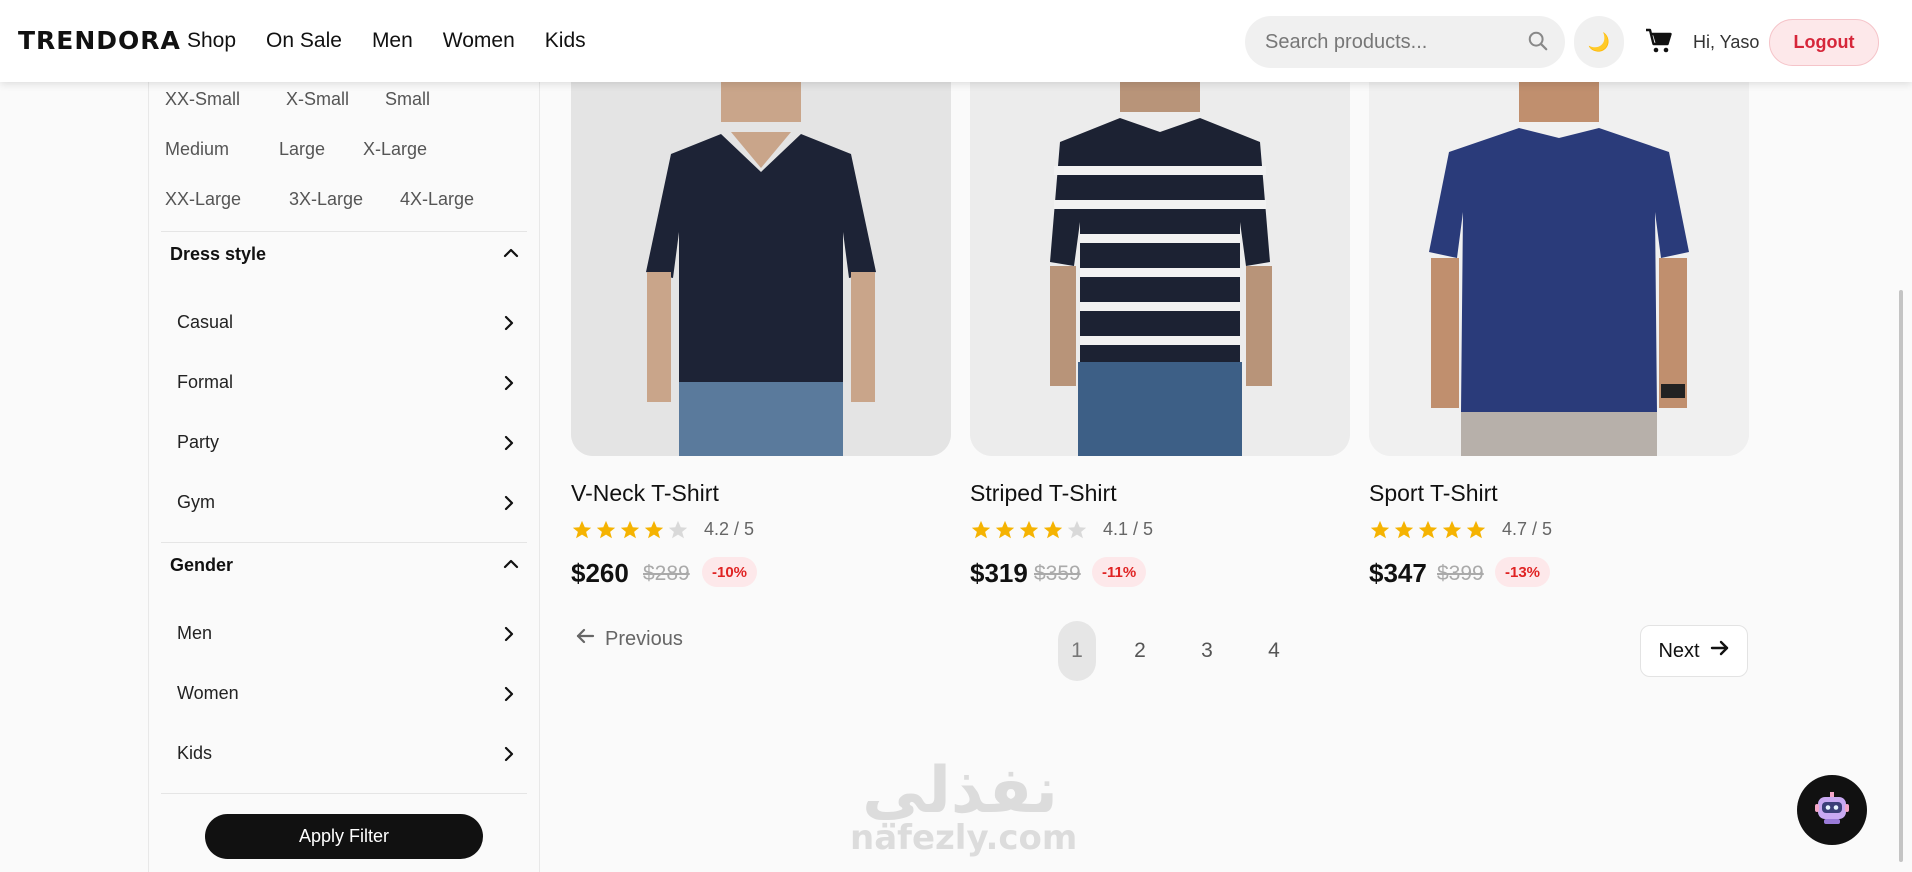  Describe the element at coordinates (1390, 42) in the screenshot. I see `search-input` at that location.